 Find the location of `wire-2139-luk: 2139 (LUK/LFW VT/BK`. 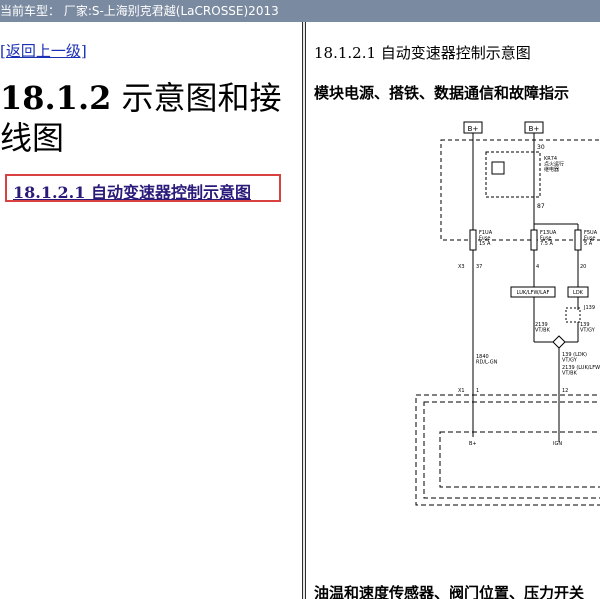

wire-2139-luk: 2139 (LUK/LFW VT/BK is located at coordinates (581, 371).